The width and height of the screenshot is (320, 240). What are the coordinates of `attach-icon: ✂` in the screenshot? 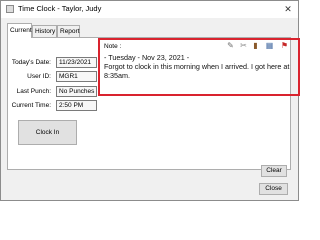 It's located at (243, 45).